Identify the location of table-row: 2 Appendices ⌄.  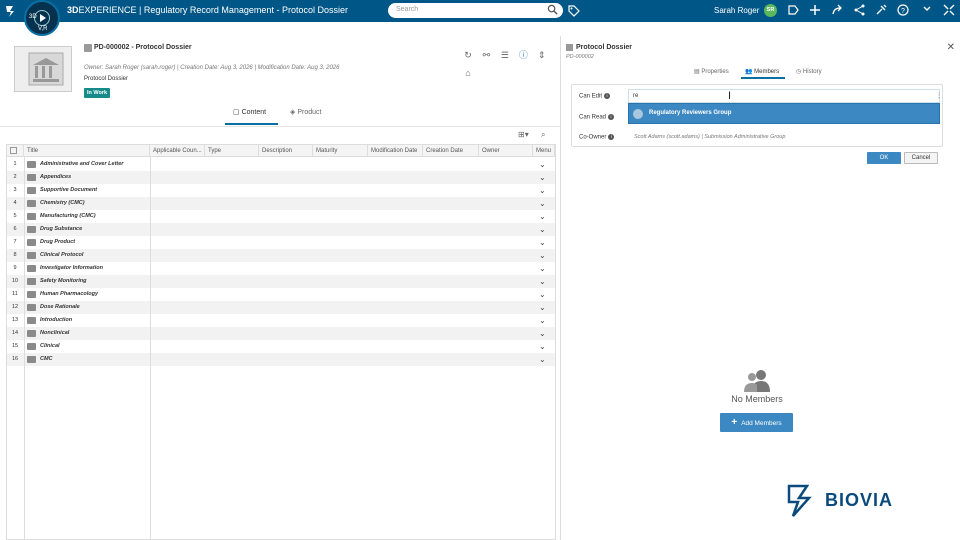
(281, 177).